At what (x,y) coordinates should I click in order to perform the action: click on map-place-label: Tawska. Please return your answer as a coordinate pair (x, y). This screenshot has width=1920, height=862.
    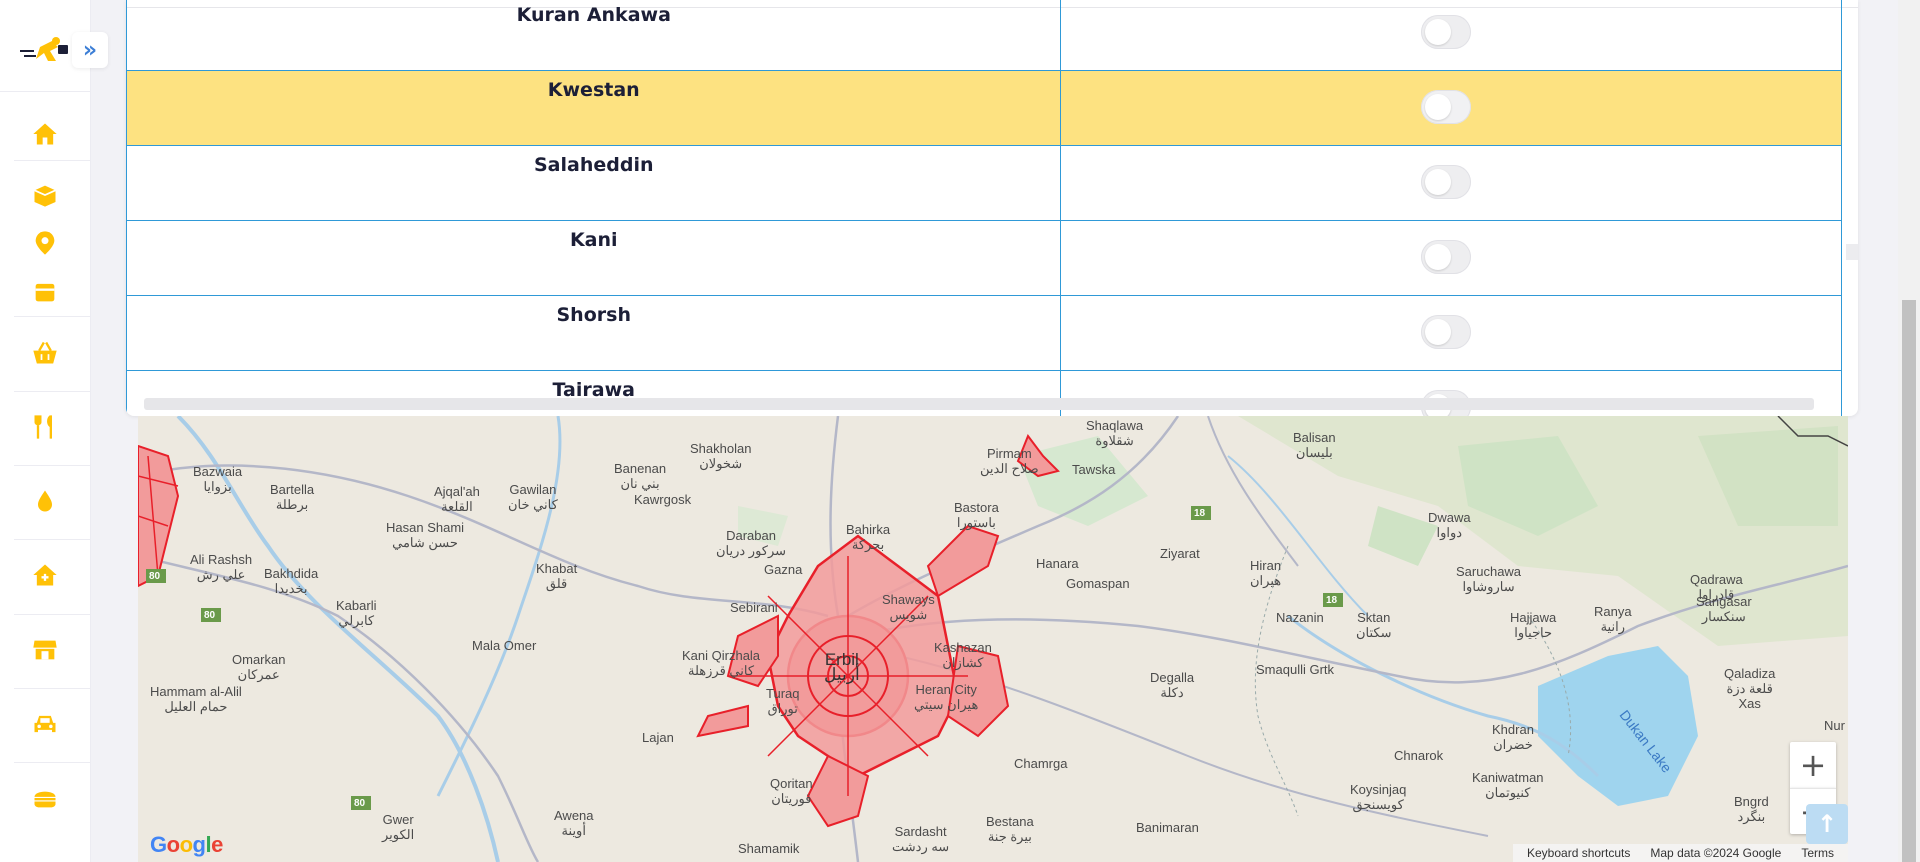
    Looking at the image, I should click on (1094, 469).